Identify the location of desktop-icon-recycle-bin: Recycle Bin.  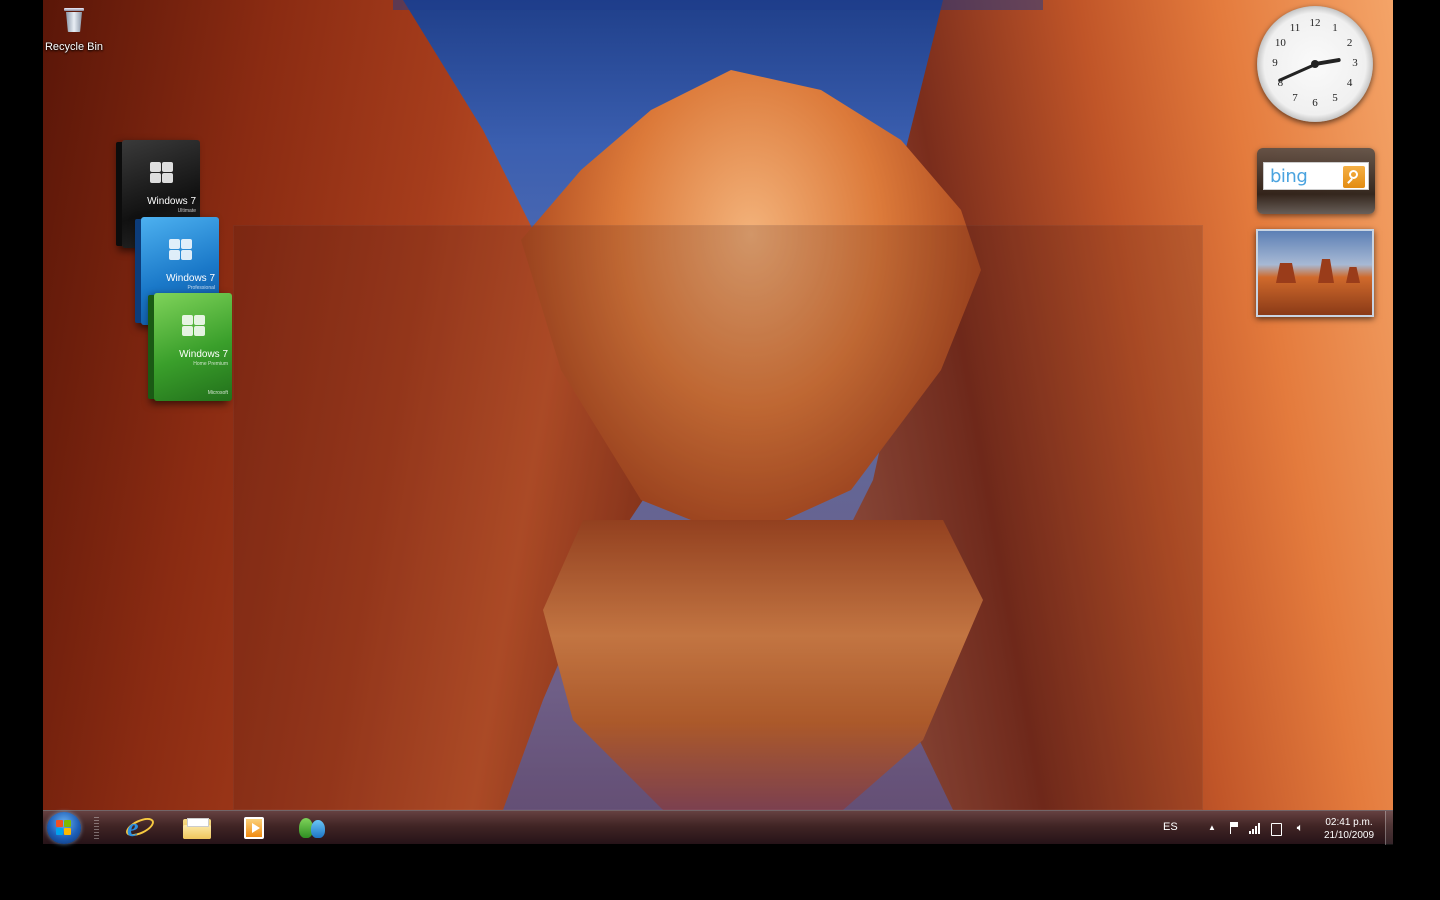
(74, 29).